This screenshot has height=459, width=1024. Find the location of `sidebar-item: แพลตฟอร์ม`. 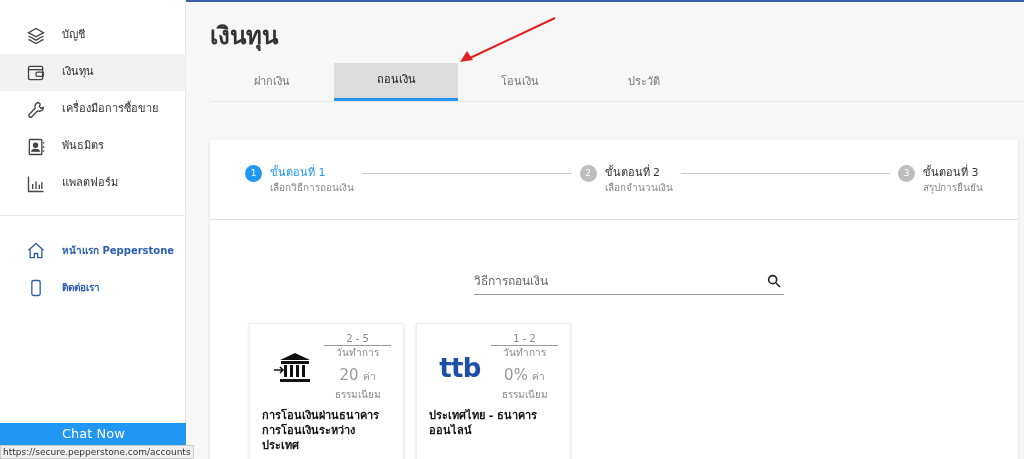

sidebar-item: แพลตฟอร์ม is located at coordinates (92, 183).